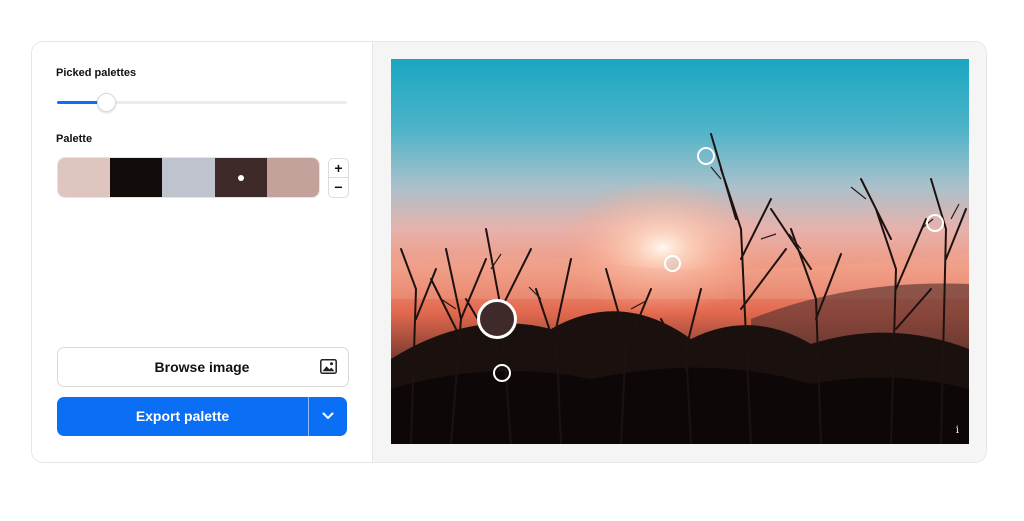  I want to click on export-options-button, so click(328, 416).